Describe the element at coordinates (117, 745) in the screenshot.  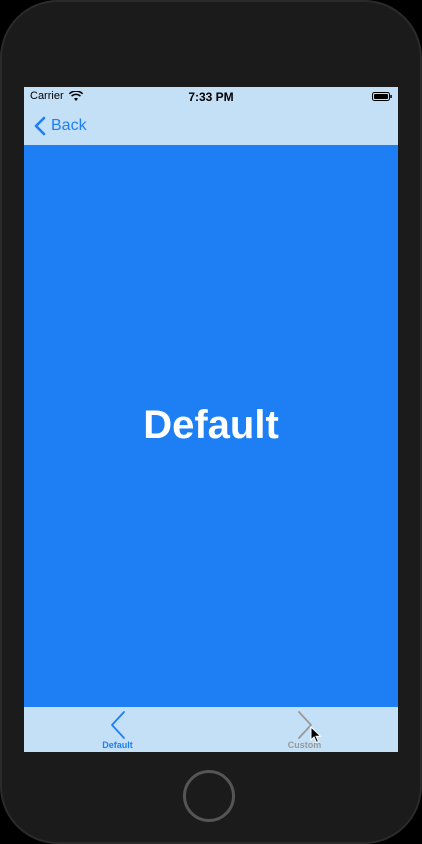
I see `tab-default-label: Default` at that location.